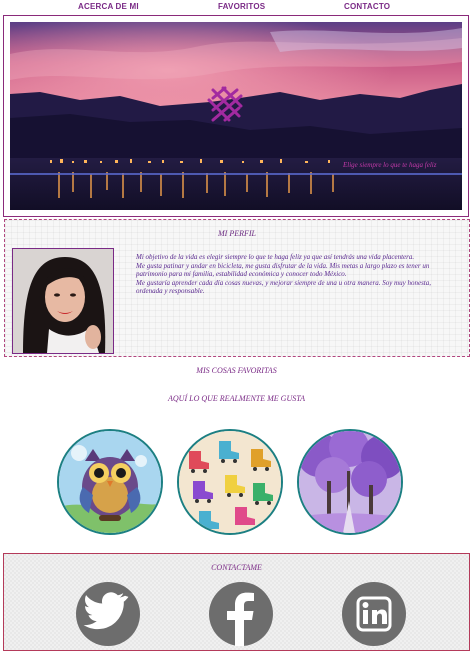 The image size is (473, 651). I want to click on profile-photo, so click(63, 301).